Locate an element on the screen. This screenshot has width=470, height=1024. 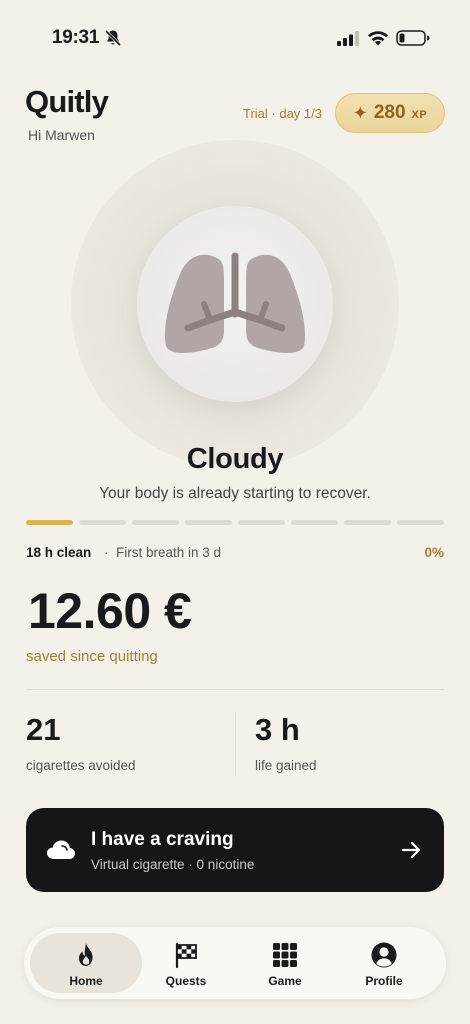
stats-divider is located at coordinates (235, 744).